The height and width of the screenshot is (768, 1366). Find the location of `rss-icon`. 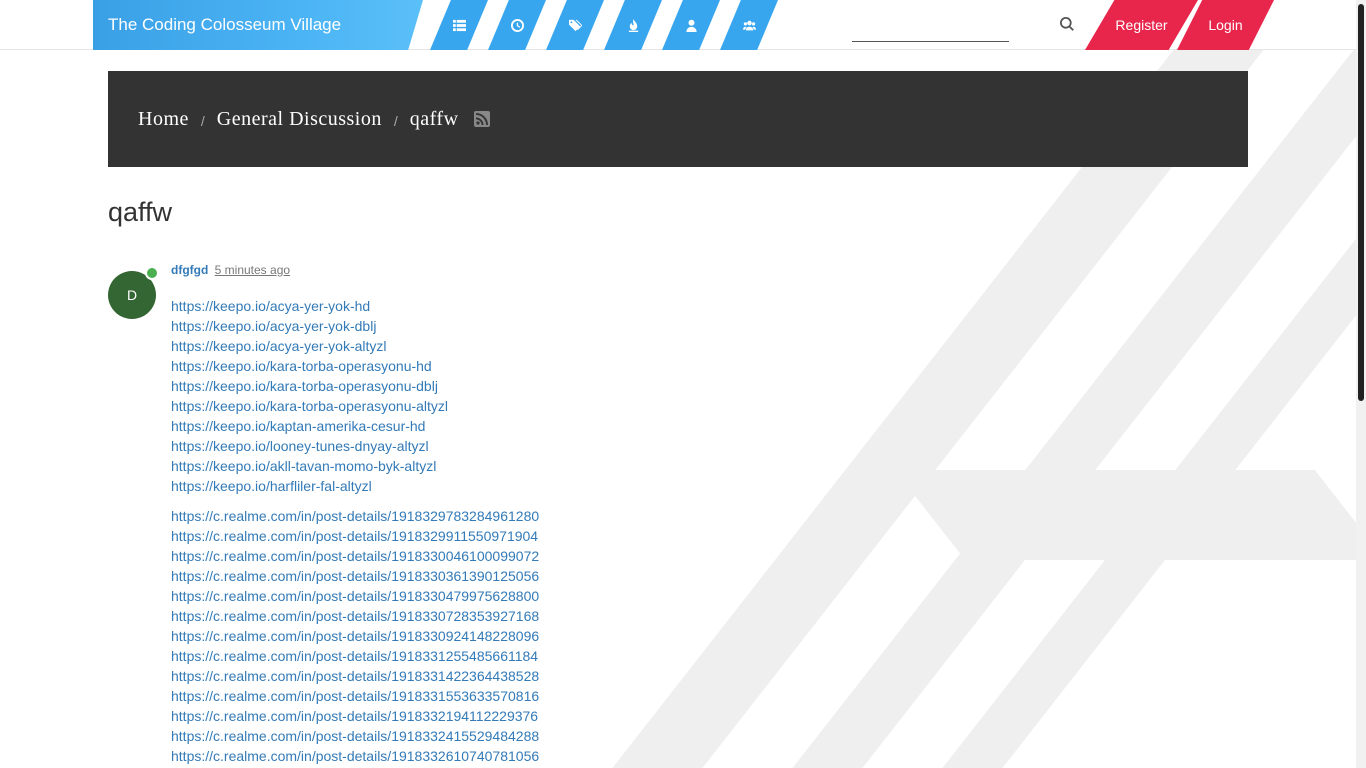

rss-icon is located at coordinates (481, 119).